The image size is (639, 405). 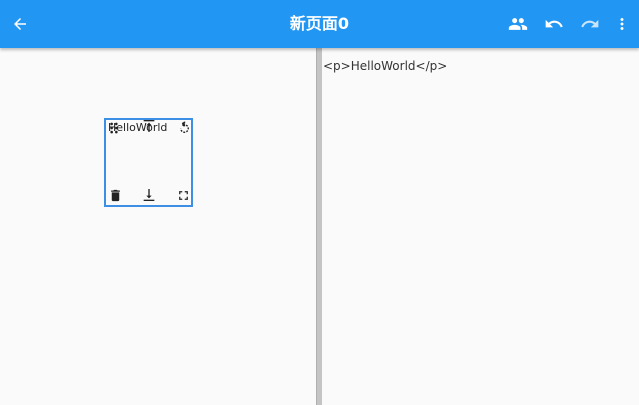 I want to click on fullscreen-icon, so click(x=183, y=195).